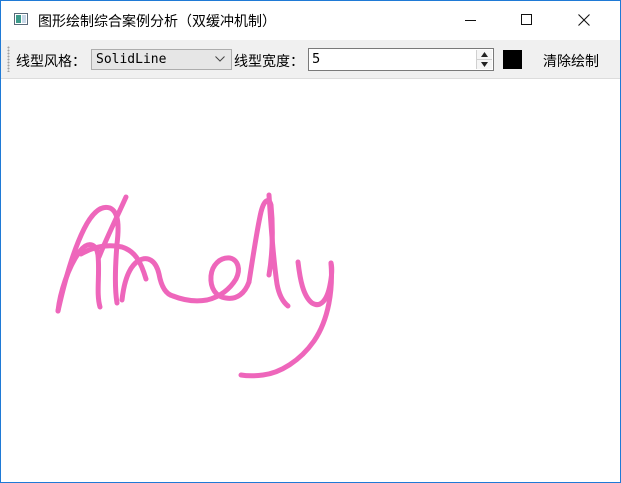 This screenshot has height=483, width=621. What do you see at coordinates (310, 20) in the screenshot?
I see `title-bar: 图形绘制综合案例分析（双缓冲机制）` at bounding box center [310, 20].